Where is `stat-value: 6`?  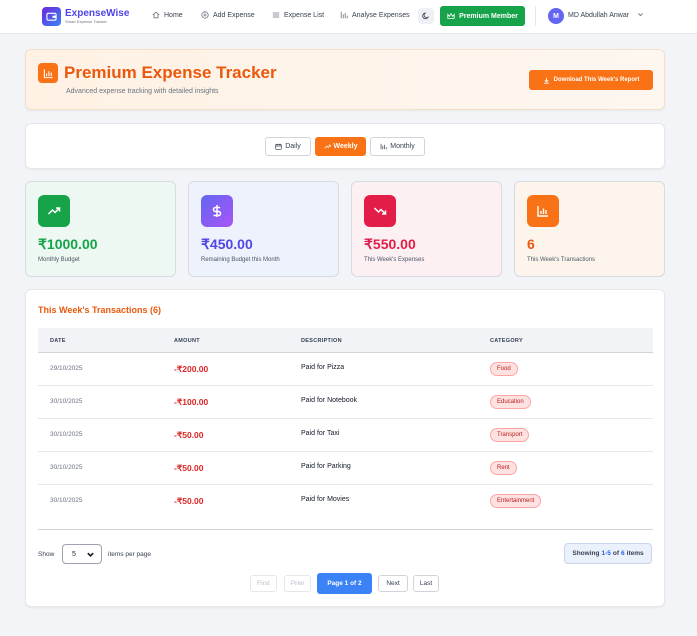
stat-value: 6 is located at coordinates (531, 244).